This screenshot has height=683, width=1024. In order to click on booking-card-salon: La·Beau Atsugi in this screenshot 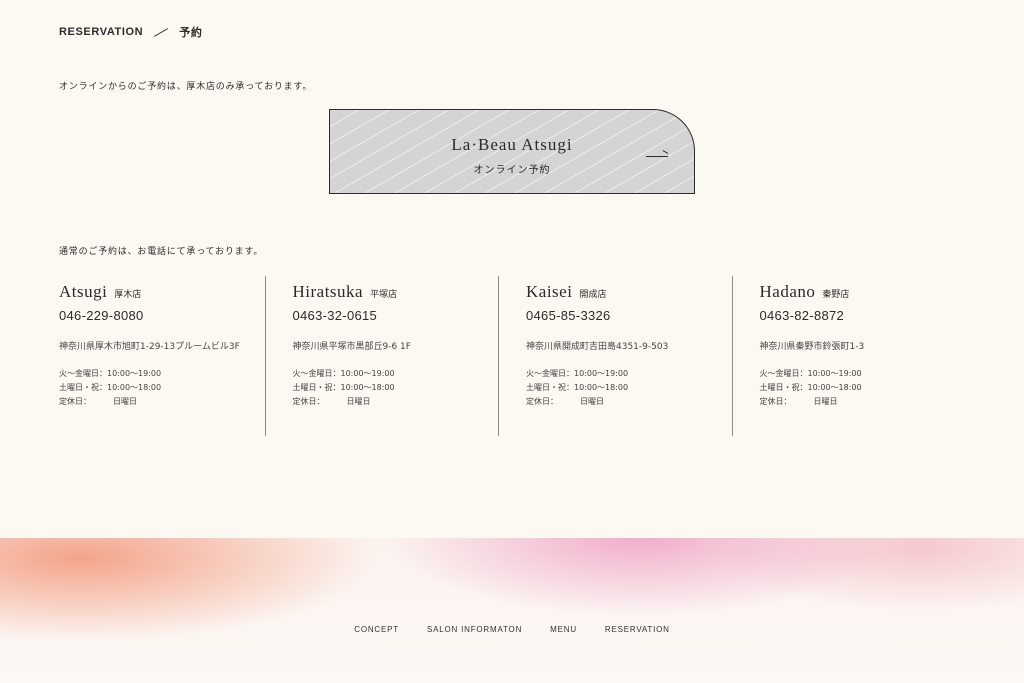, I will do `click(512, 144)`.